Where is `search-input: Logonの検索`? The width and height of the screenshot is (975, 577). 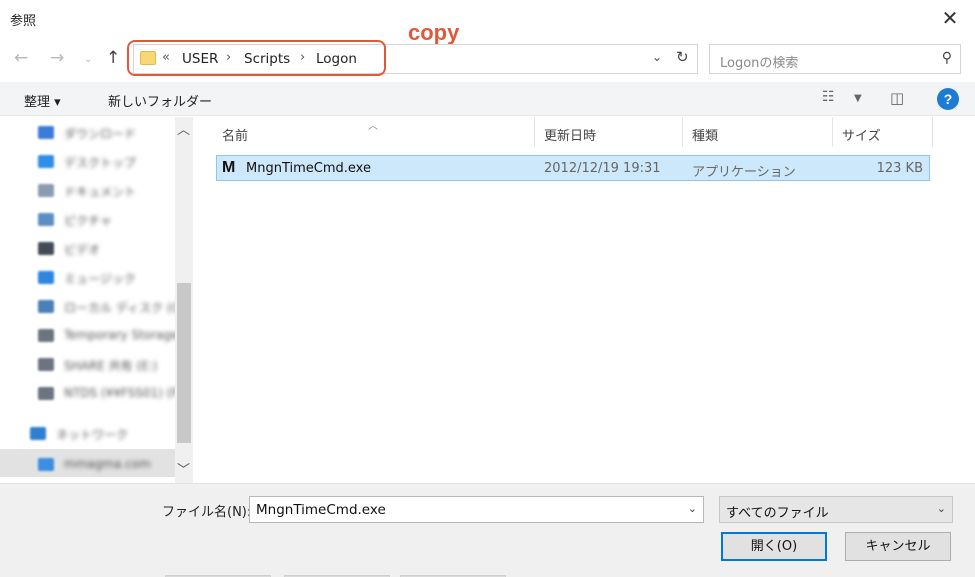 search-input: Logonの検索 is located at coordinates (759, 61).